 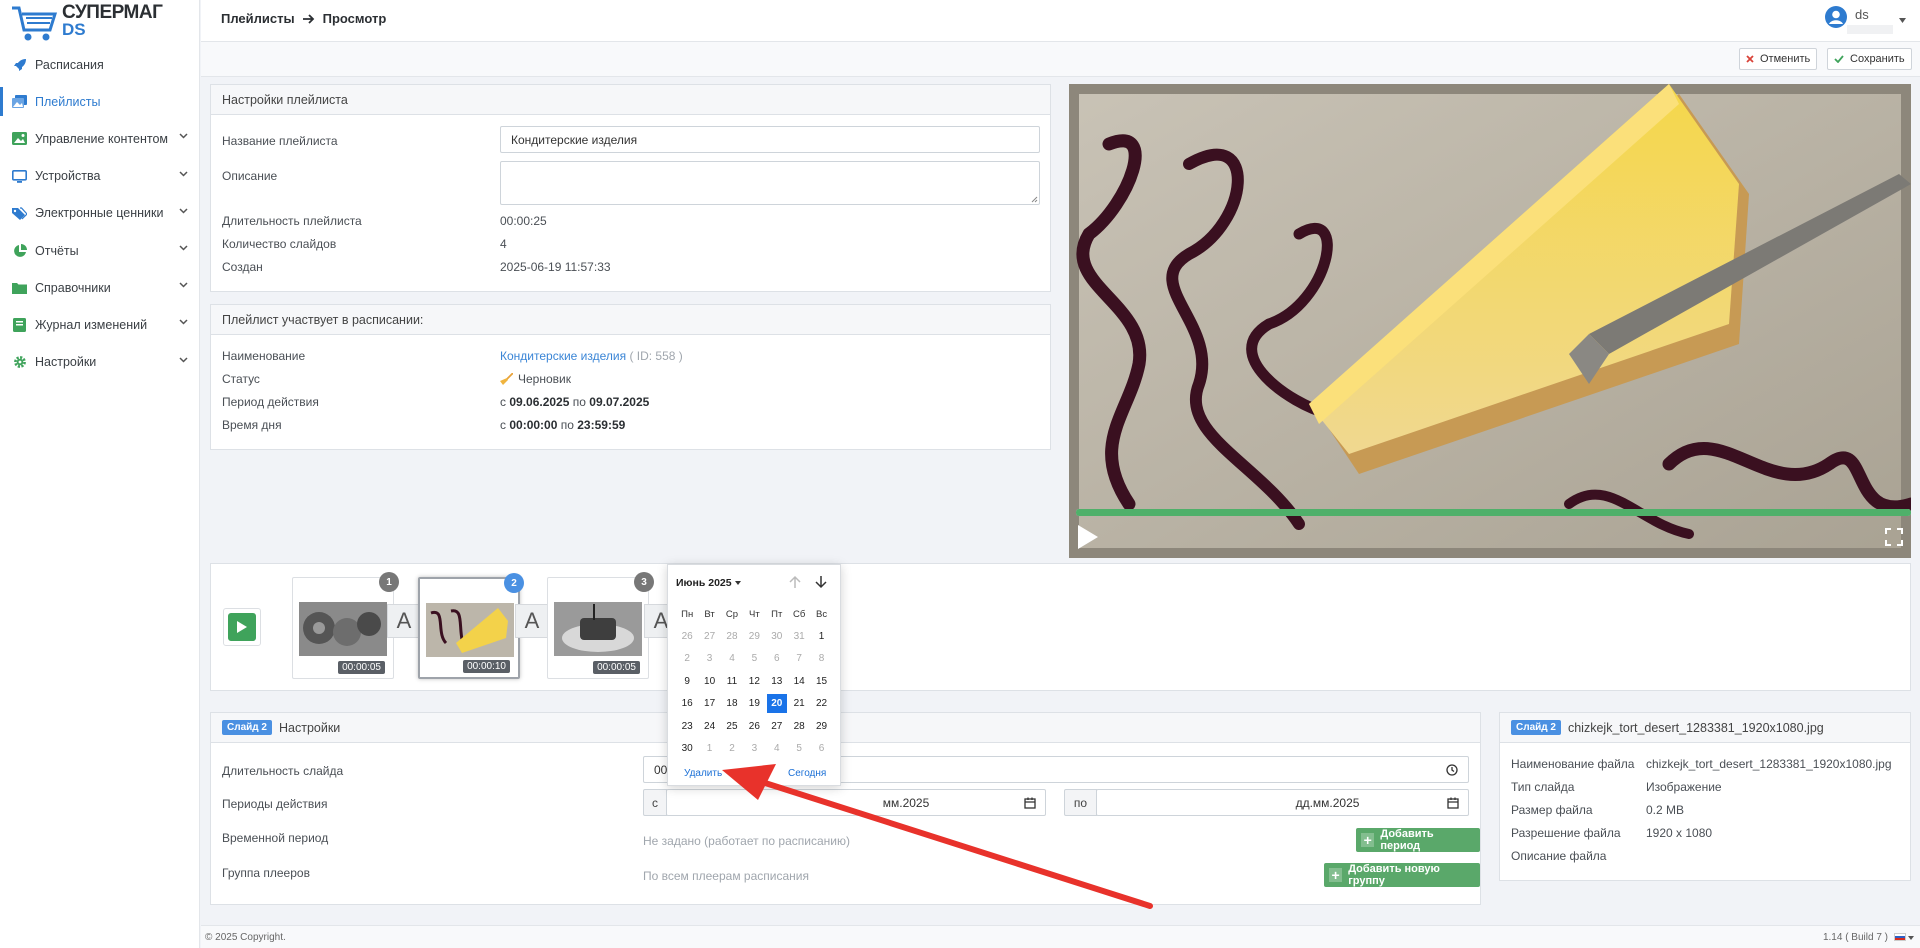 What do you see at coordinates (737, 583) in the screenshot?
I see `caret-down-icon` at bounding box center [737, 583].